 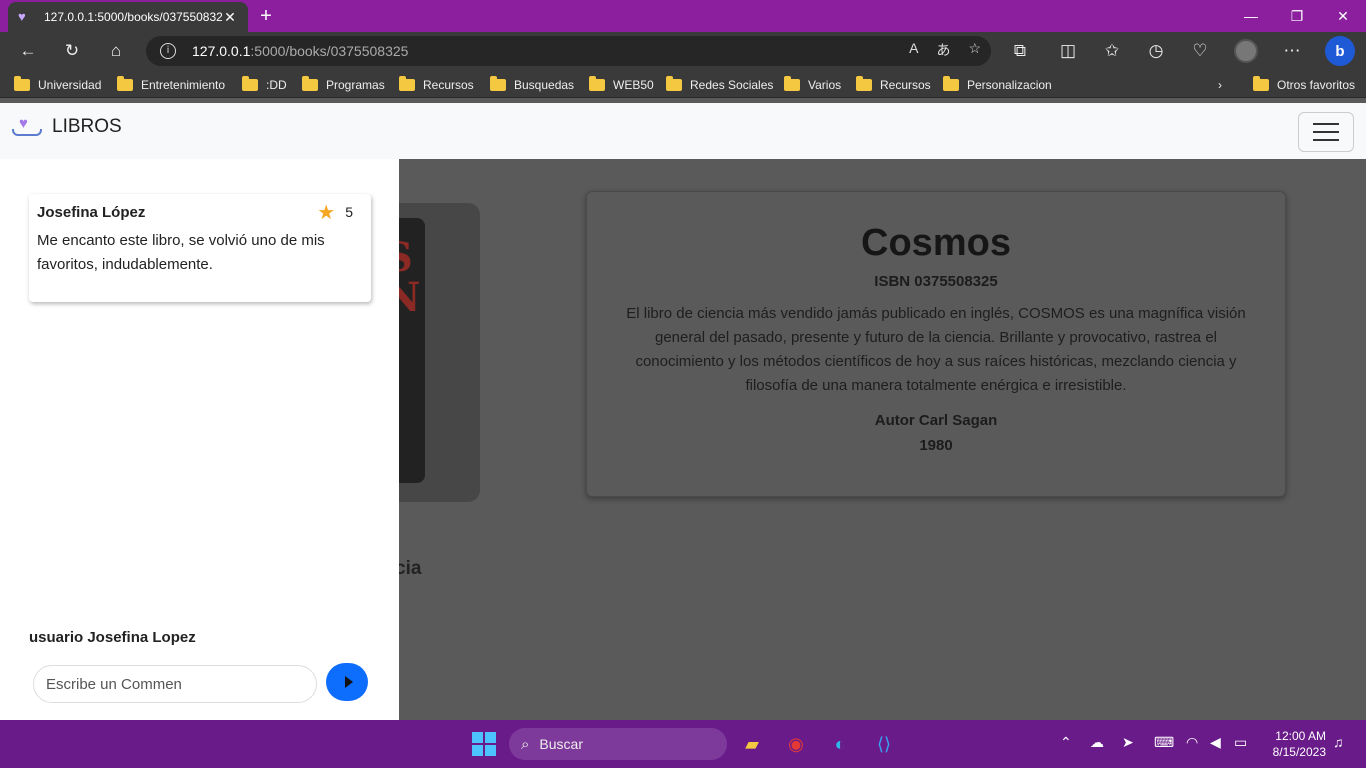 What do you see at coordinates (72, 51) in the screenshot?
I see `reload-icon: ↻` at bounding box center [72, 51].